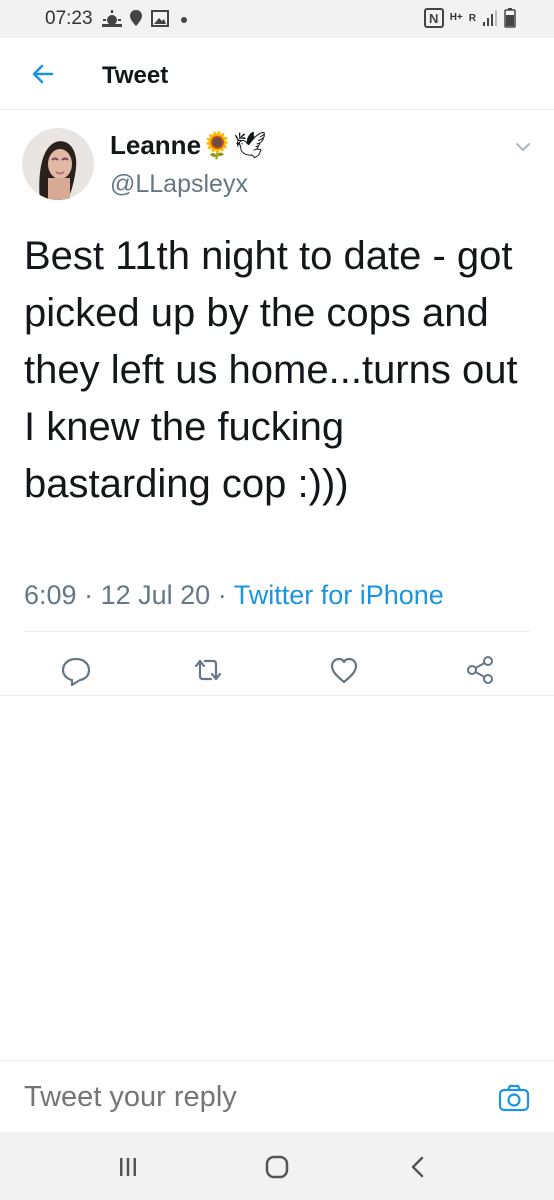  What do you see at coordinates (277, 74) in the screenshot?
I see `top-app-bar: Tweet` at bounding box center [277, 74].